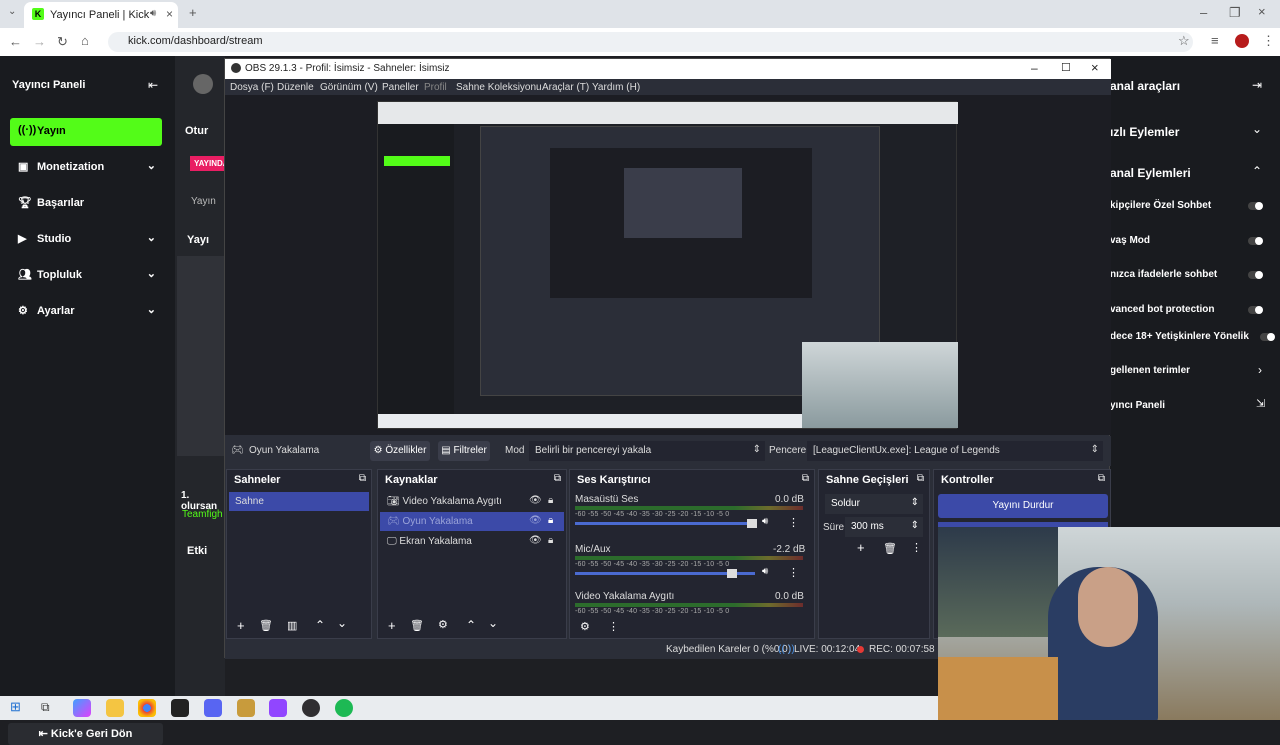  What do you see at coordinates (193, 12) in the screenshot?
I see `new-tab-icon: +` at bounding box center [193, 12].